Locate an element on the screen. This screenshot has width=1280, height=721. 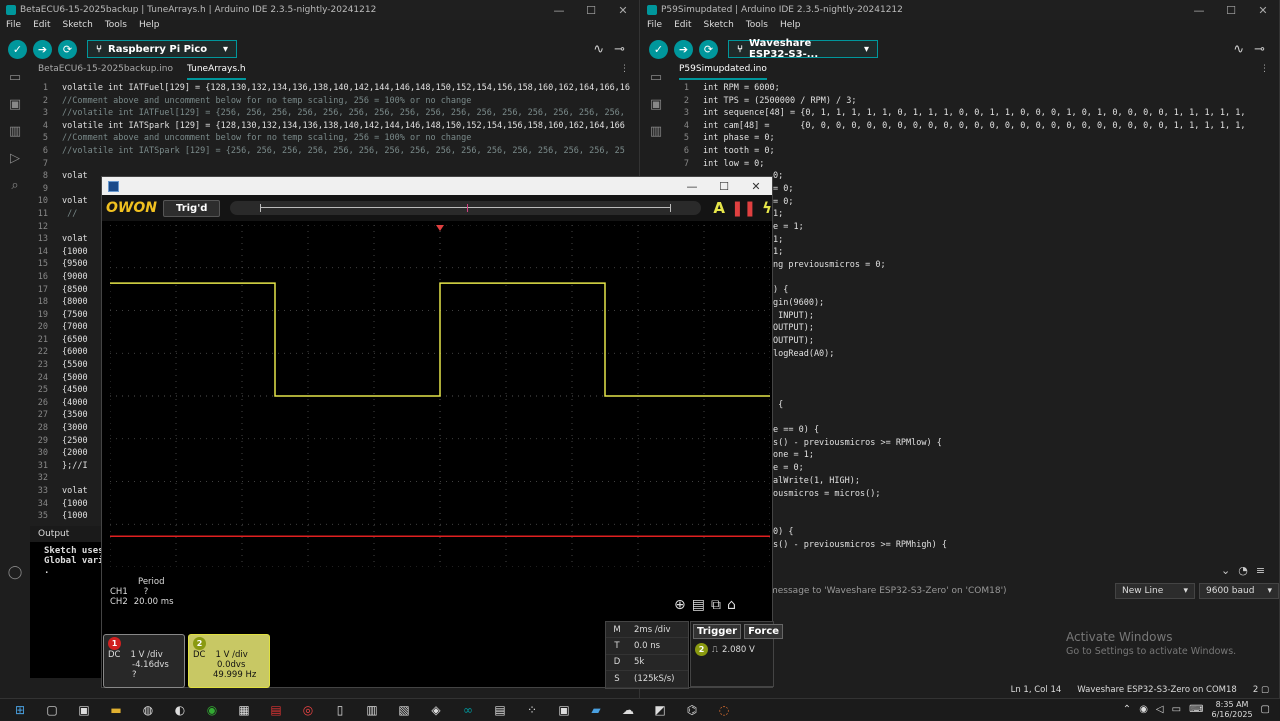
app-icon: ◈ is located at coordinates (436, 710).